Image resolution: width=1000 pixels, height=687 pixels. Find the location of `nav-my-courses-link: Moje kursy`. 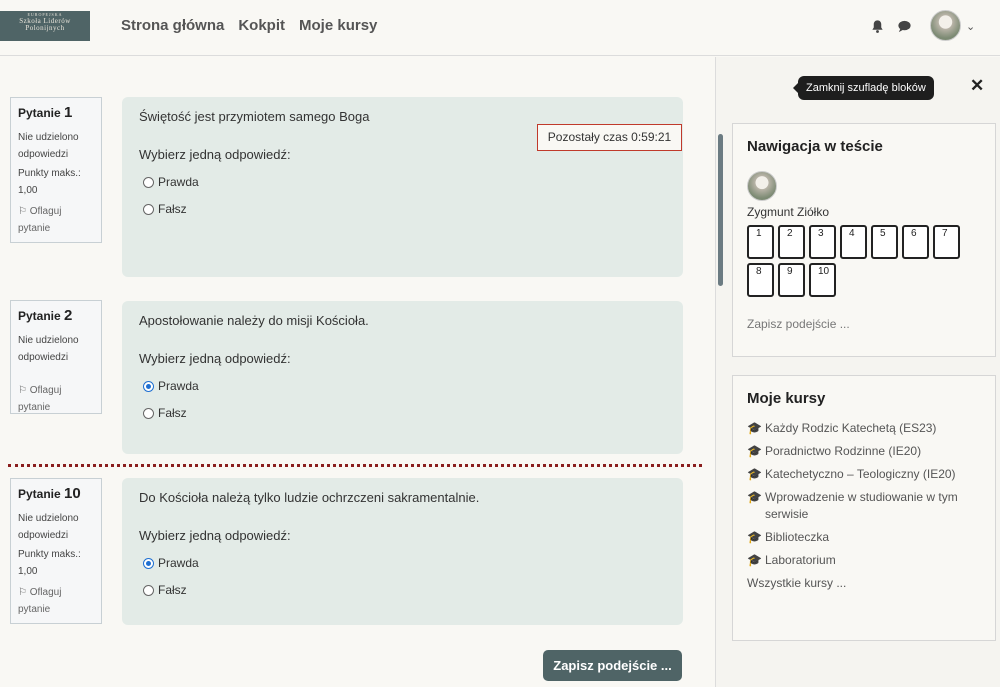

nav-my-courses-link: Moje kursy is located at coordinates (338, 25).